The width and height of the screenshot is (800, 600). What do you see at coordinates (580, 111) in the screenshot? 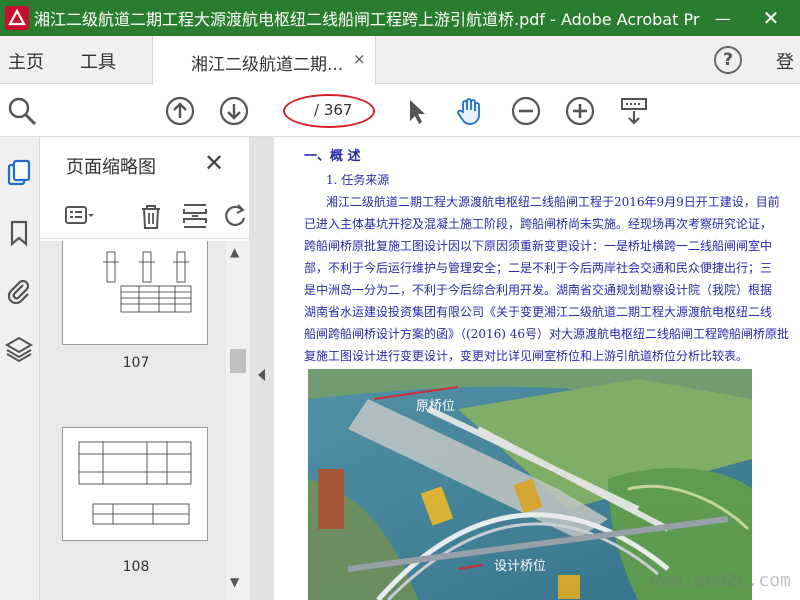
I see `zoom-in-icon` at bounding box center [580, 111].